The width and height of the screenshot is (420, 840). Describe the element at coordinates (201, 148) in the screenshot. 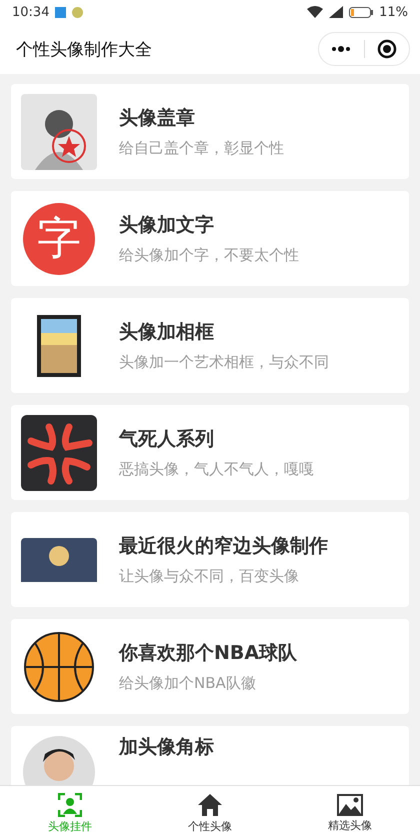

I see `card-subtitle: 给自己盖个章，彰显个性` at that location.